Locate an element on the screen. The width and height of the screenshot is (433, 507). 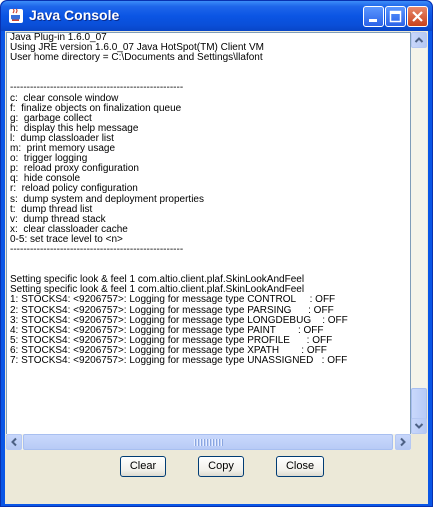
vertical-scrollbar is located at coordinates (419, 239).